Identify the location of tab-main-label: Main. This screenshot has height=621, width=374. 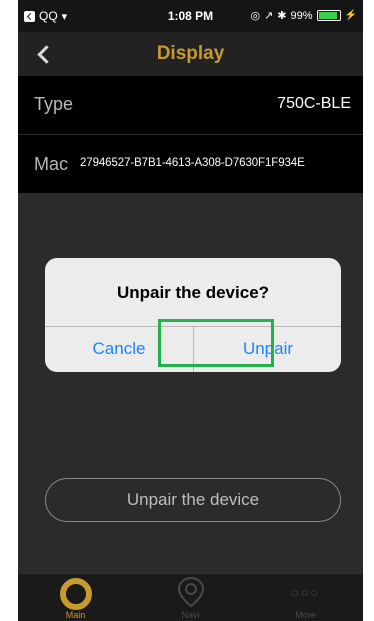
(75, 615).